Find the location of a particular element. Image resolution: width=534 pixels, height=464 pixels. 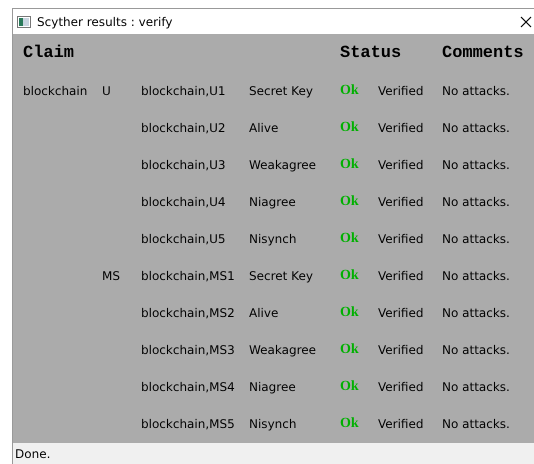

claim-id: blockchain,U3 is located at coordinates (183, 165).